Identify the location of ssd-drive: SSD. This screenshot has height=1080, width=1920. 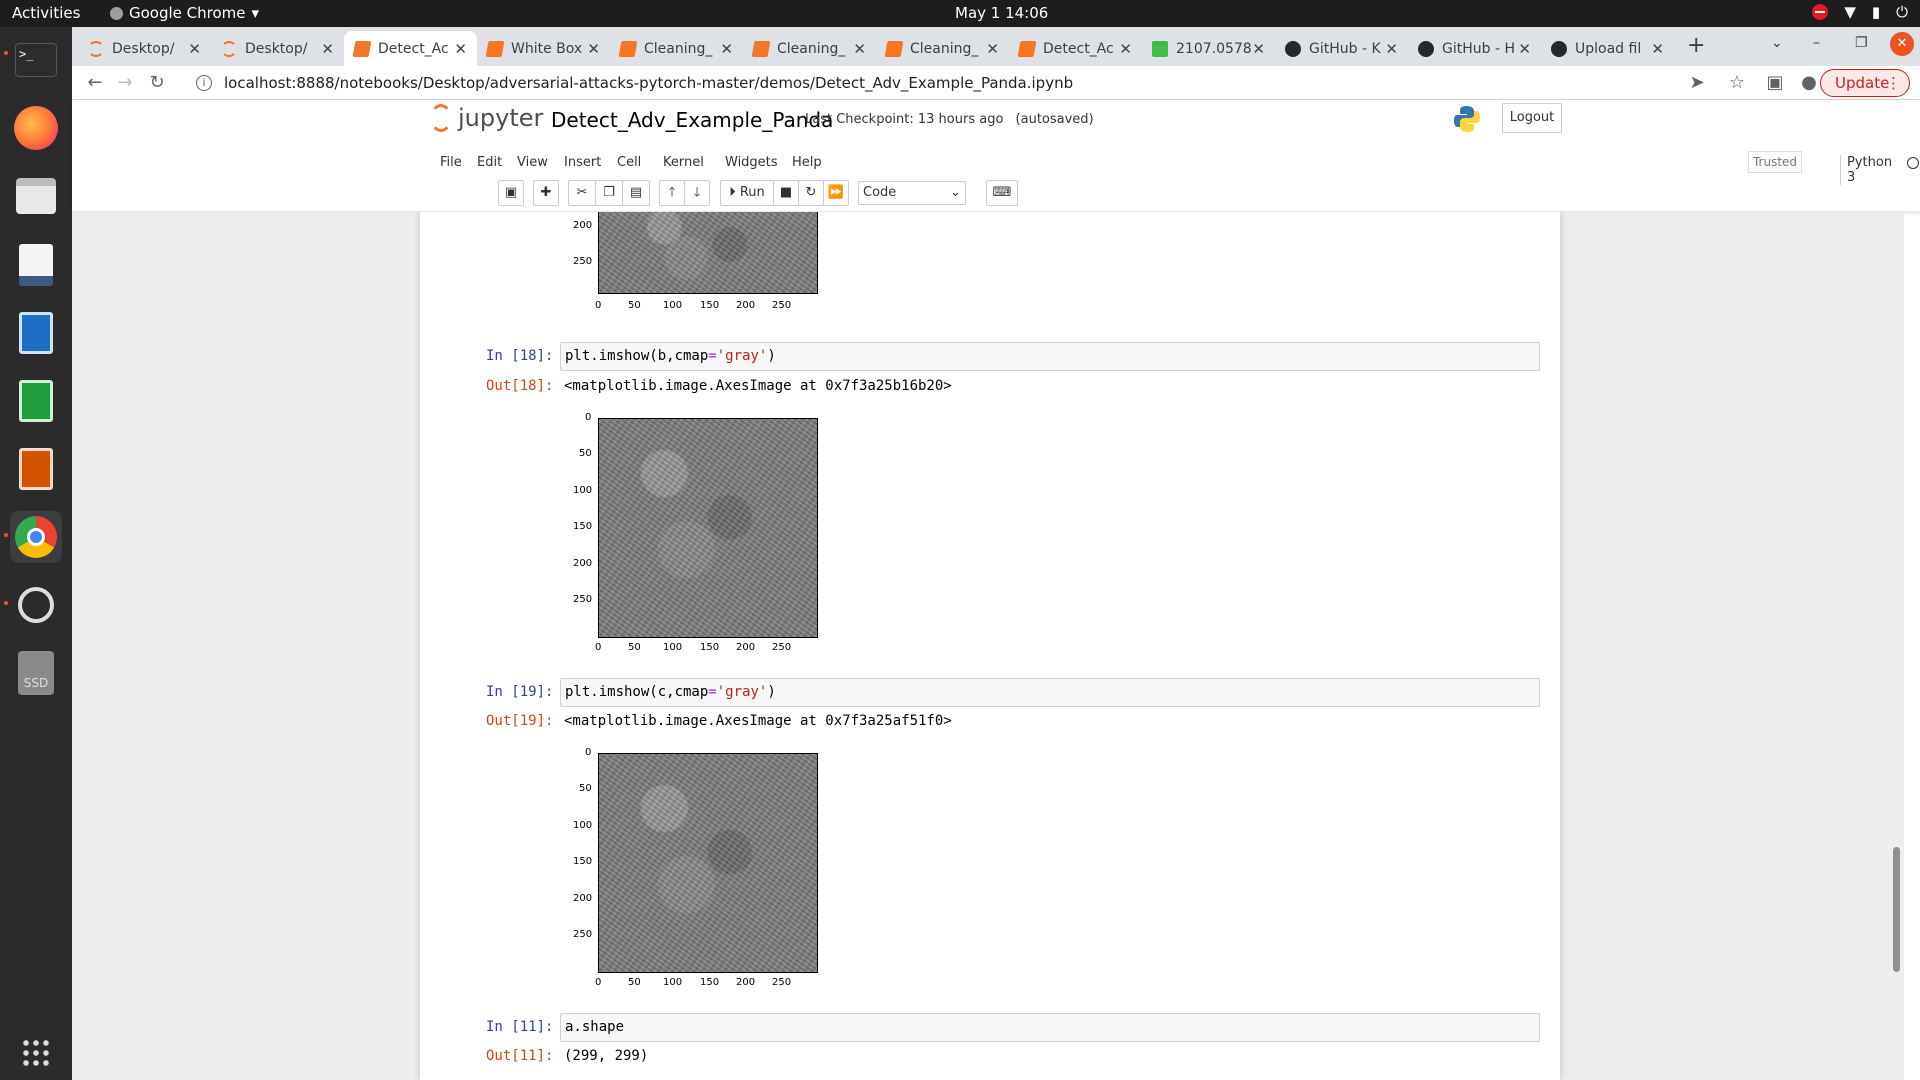
(36, 673).